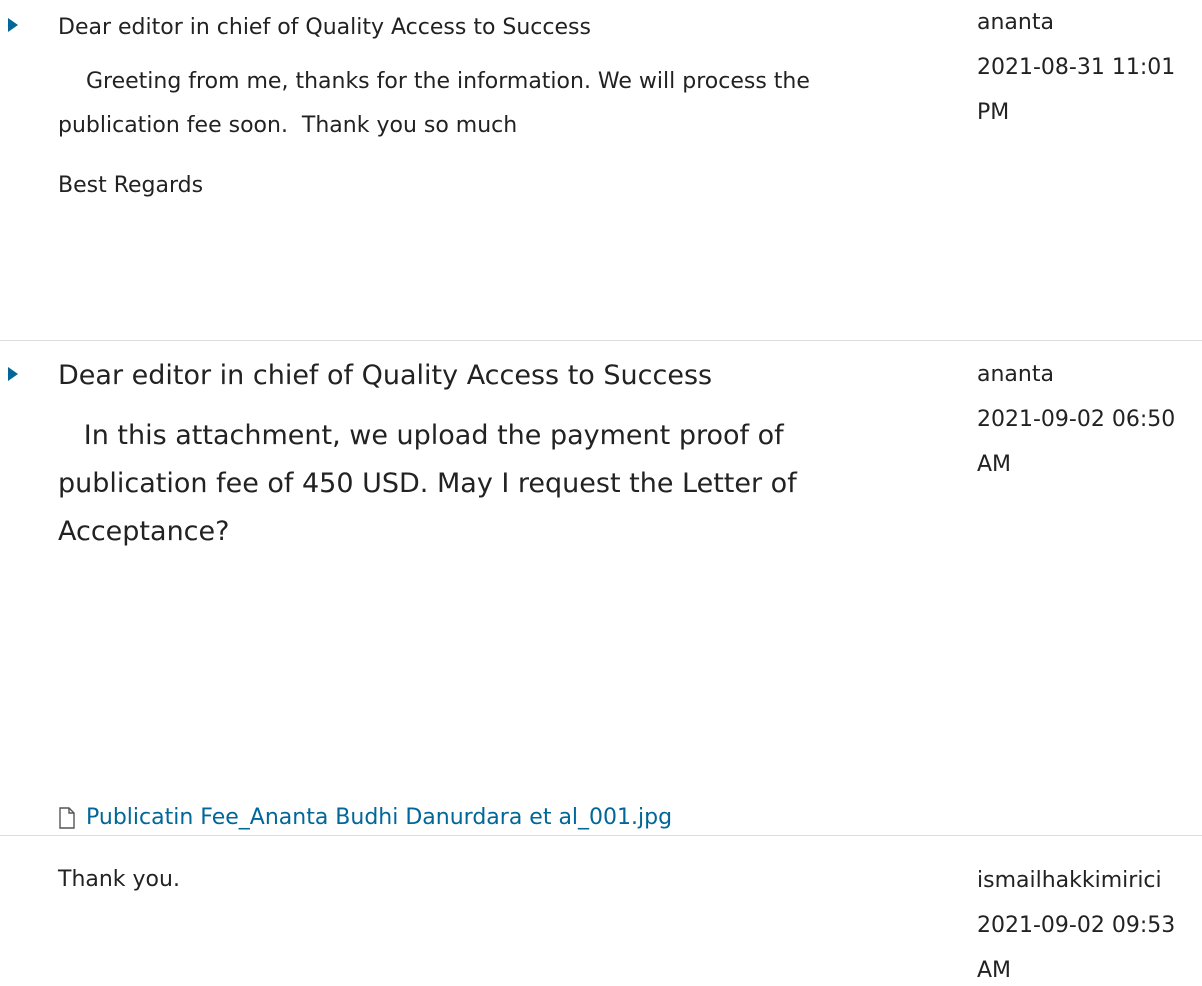  Describe the element at coordinates (993, 112) in the screenshot. I see `note-meridiem: PM` at that location.